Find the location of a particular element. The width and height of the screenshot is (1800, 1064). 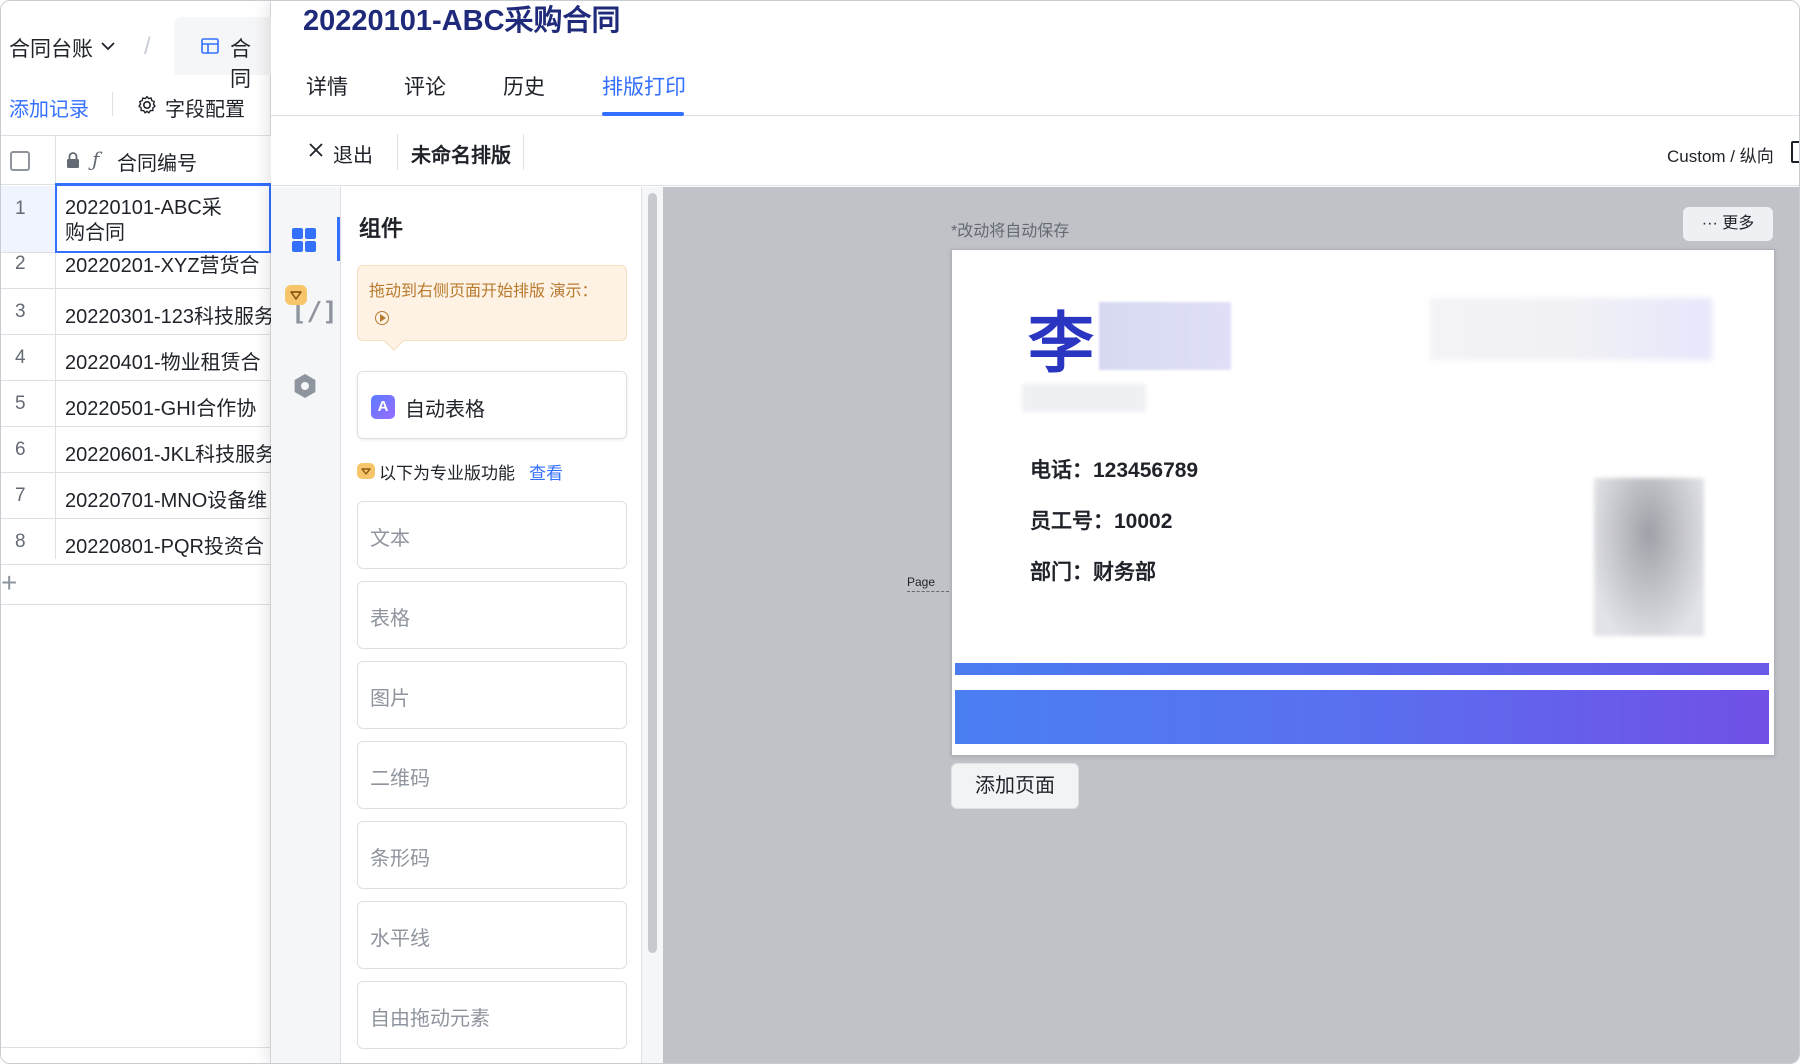

tab-layout-print: 排版打印 is located at coordinates (644, 86).